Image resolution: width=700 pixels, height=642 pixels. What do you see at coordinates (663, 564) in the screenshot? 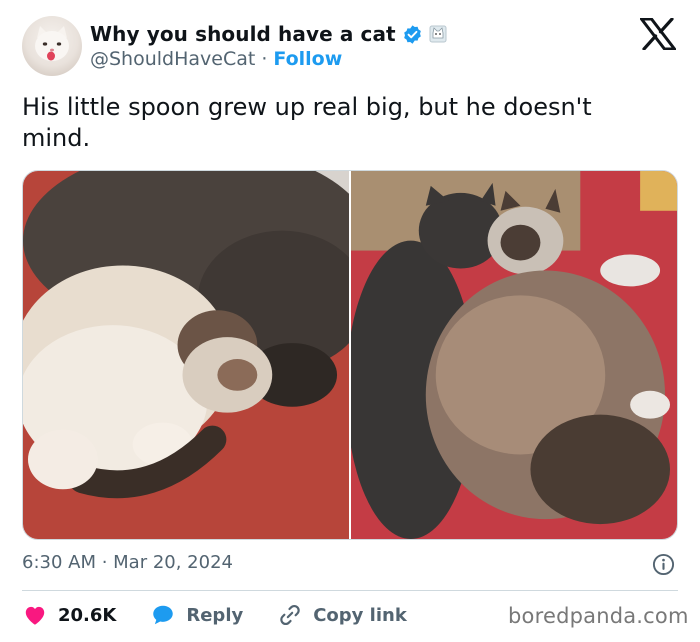
I see `info-icon` at bounding box center [663, 564].